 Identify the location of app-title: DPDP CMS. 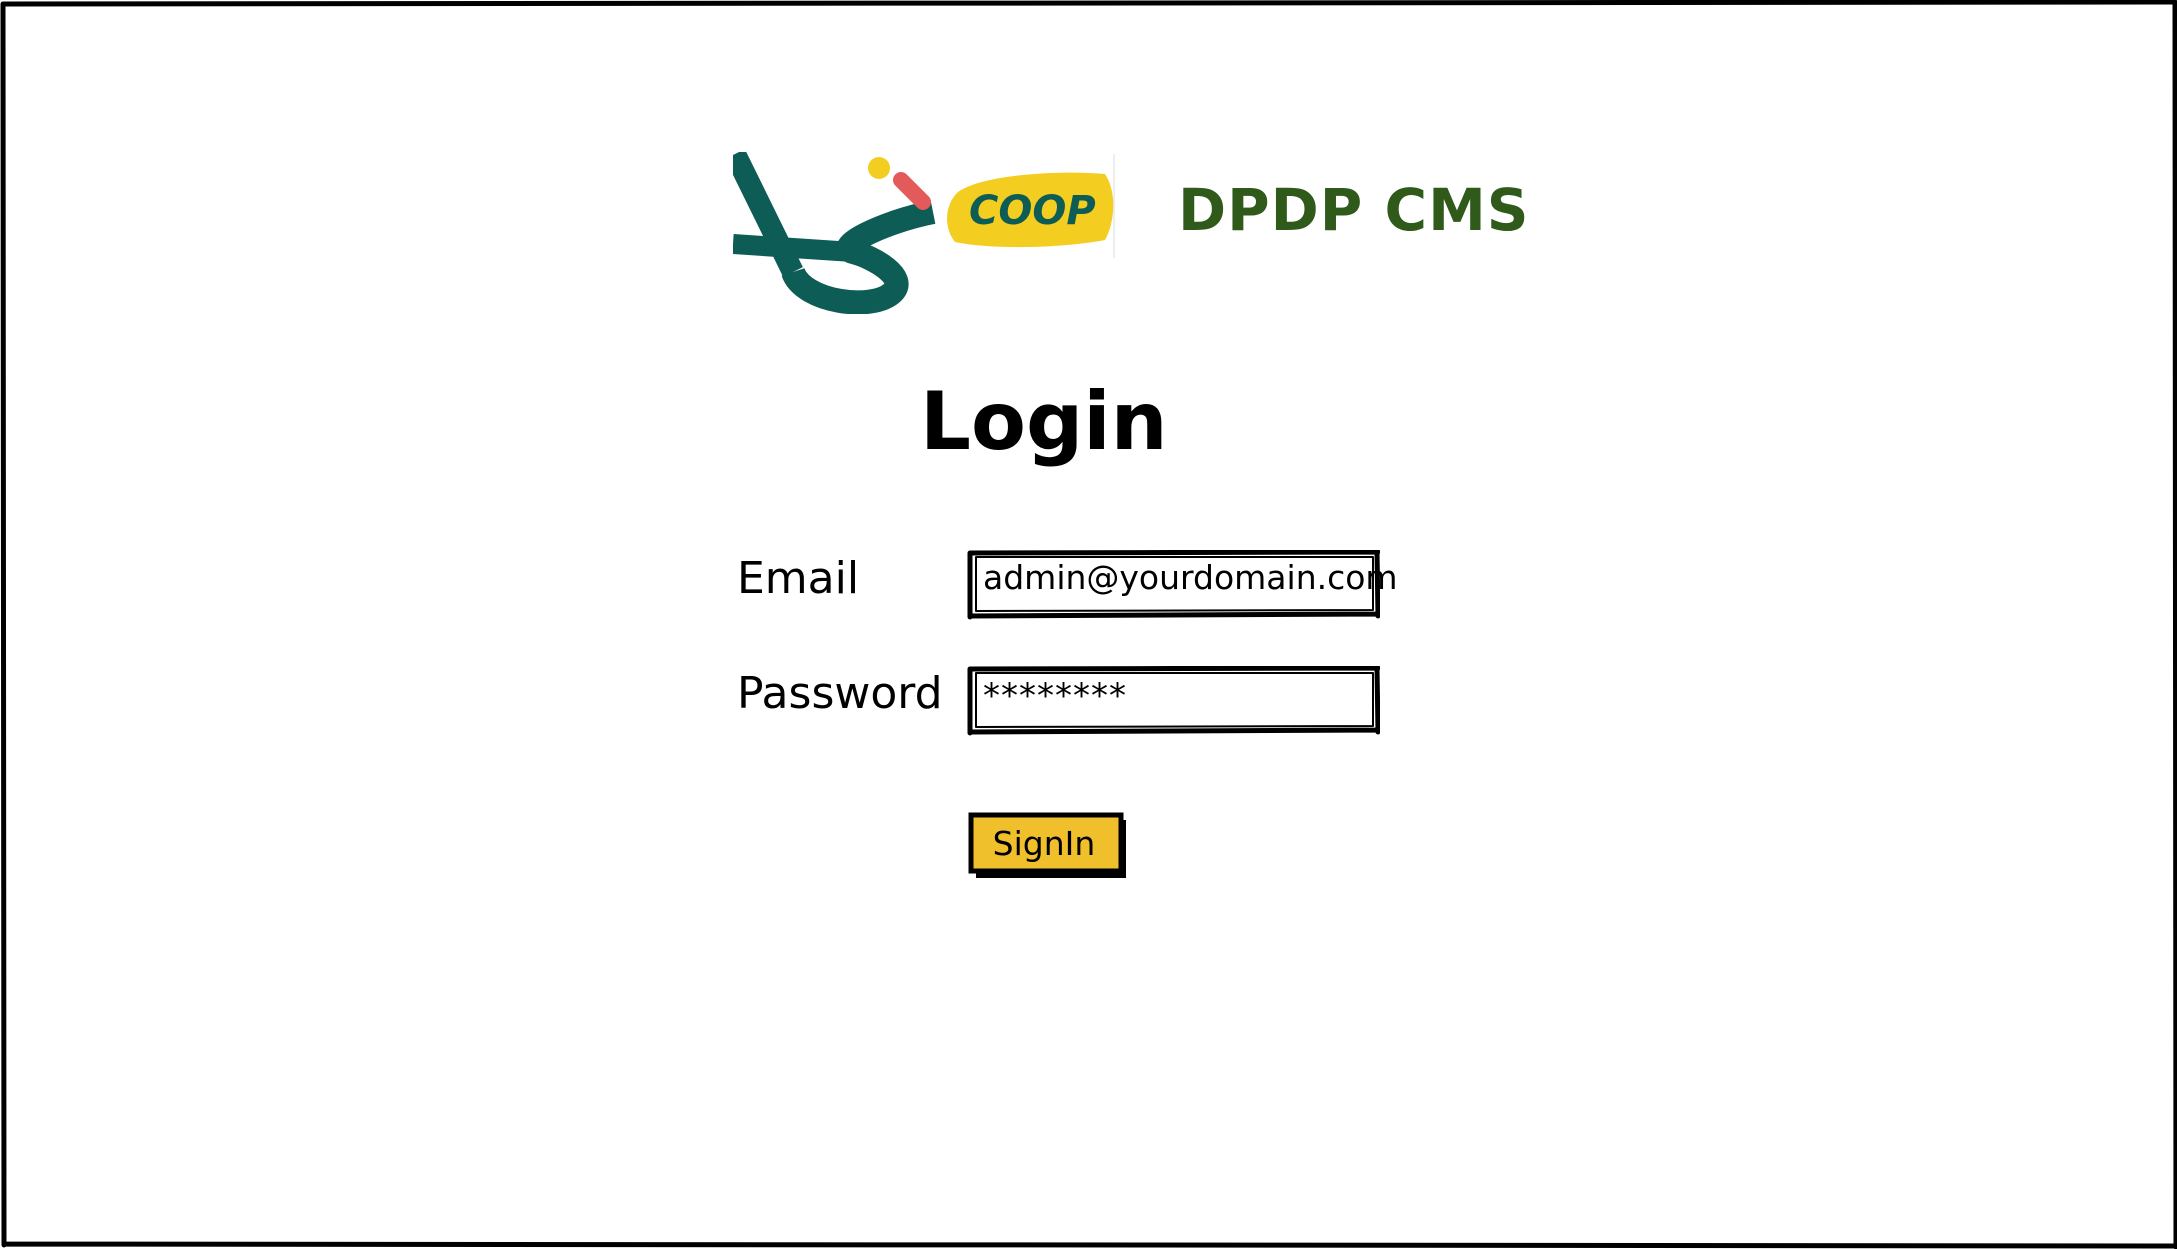
(1354, 210).